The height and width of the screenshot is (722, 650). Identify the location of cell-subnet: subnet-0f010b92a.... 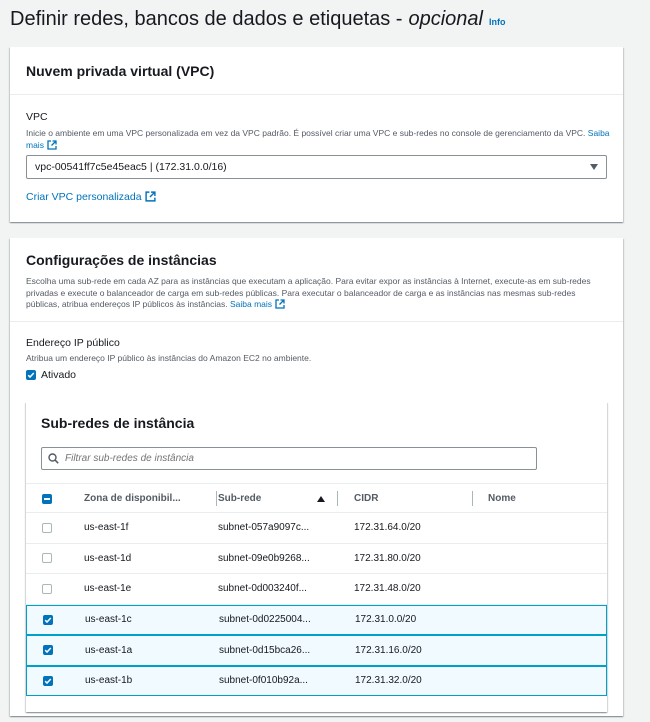
(263, 681).